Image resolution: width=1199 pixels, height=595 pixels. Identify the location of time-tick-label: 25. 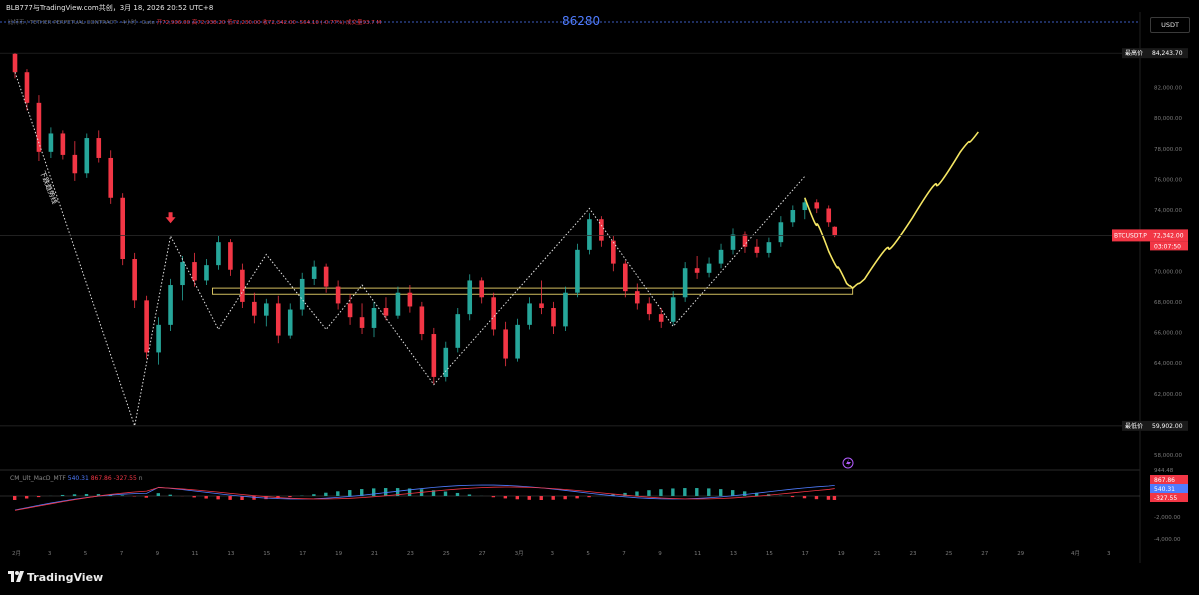
(446, 554).